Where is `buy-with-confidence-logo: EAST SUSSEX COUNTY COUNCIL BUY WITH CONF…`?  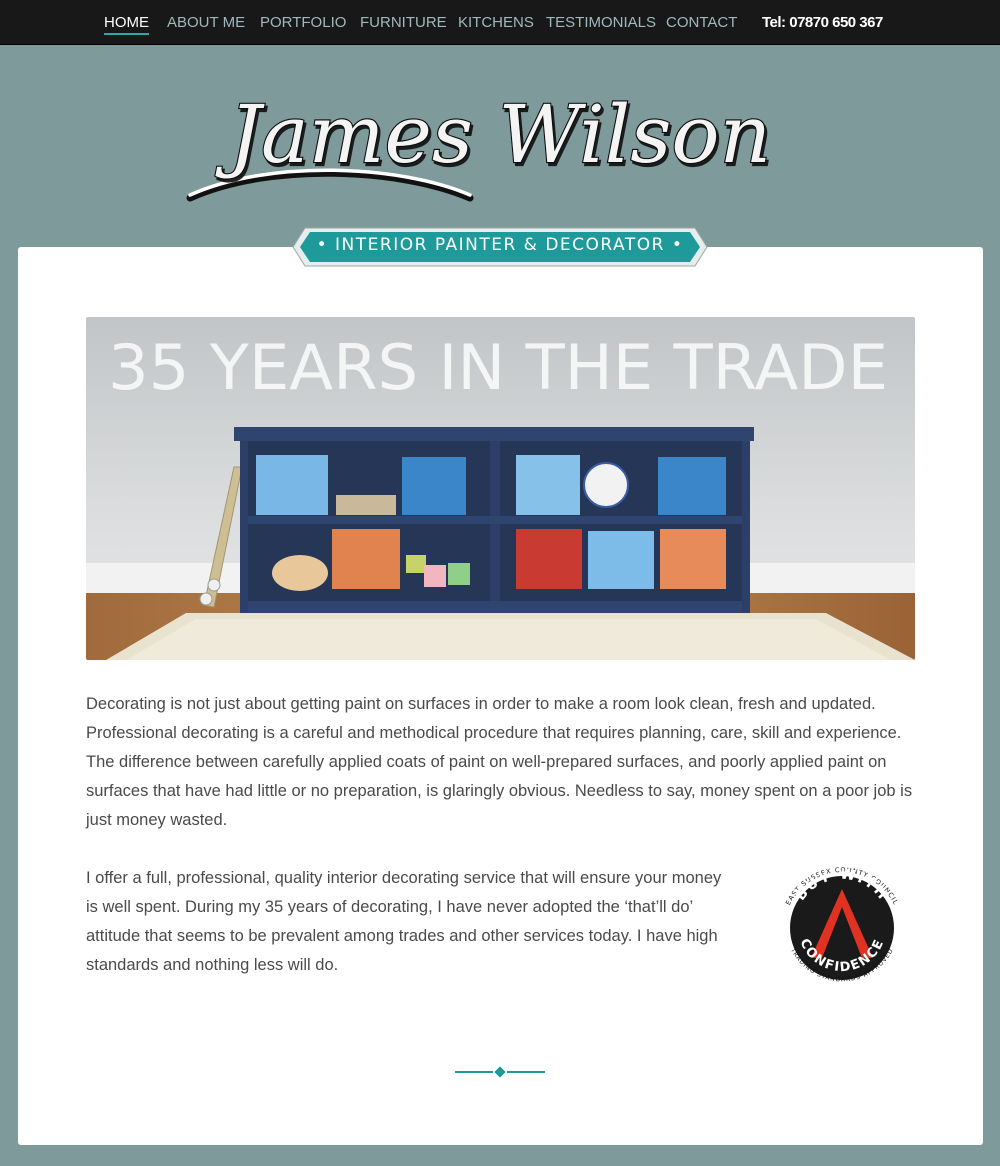
buy-with-confidence-logo: EAST SUSSEX COUNTY COUNCIL BUY WITH CONF… is located at coordinates (841, 924).